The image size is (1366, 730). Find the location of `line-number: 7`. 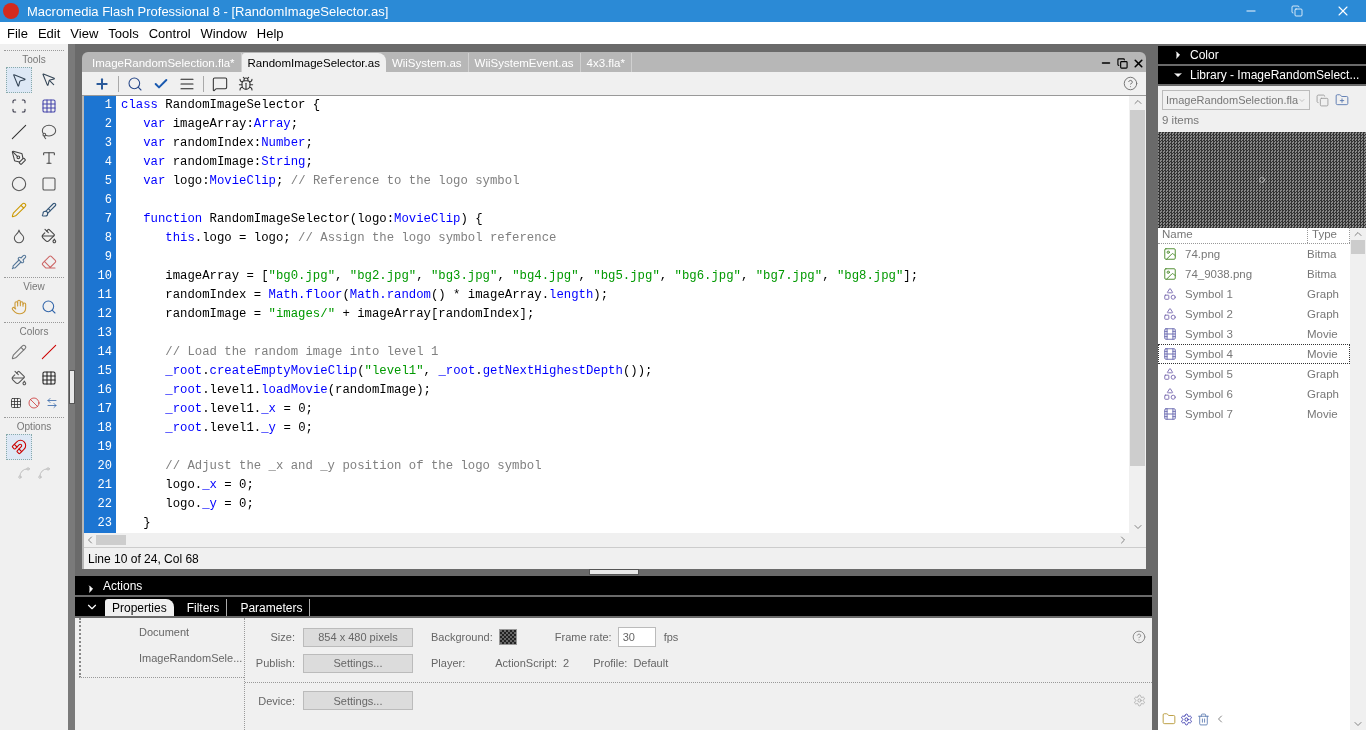

line-number: 7 is located at coordinates (108, 219).